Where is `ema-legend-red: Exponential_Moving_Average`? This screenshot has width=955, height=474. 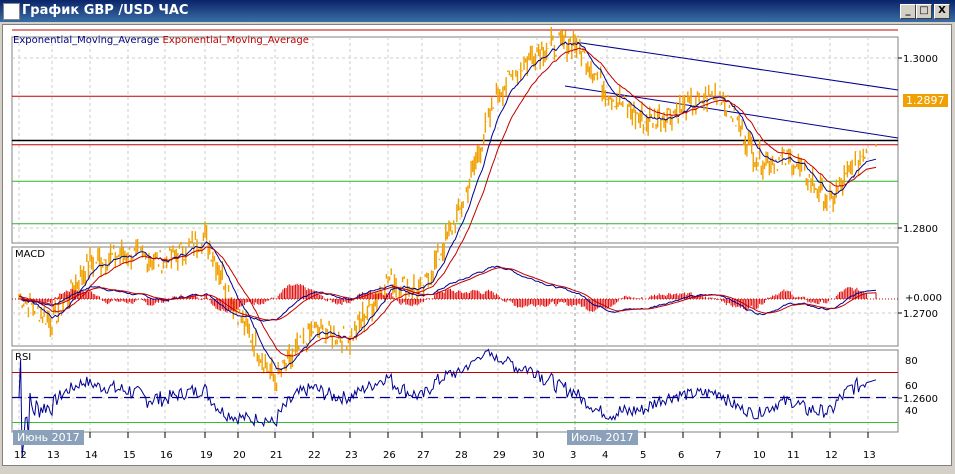 ema-legend-red: Exponential_Moving_Average is located at coordinates (235, 40).